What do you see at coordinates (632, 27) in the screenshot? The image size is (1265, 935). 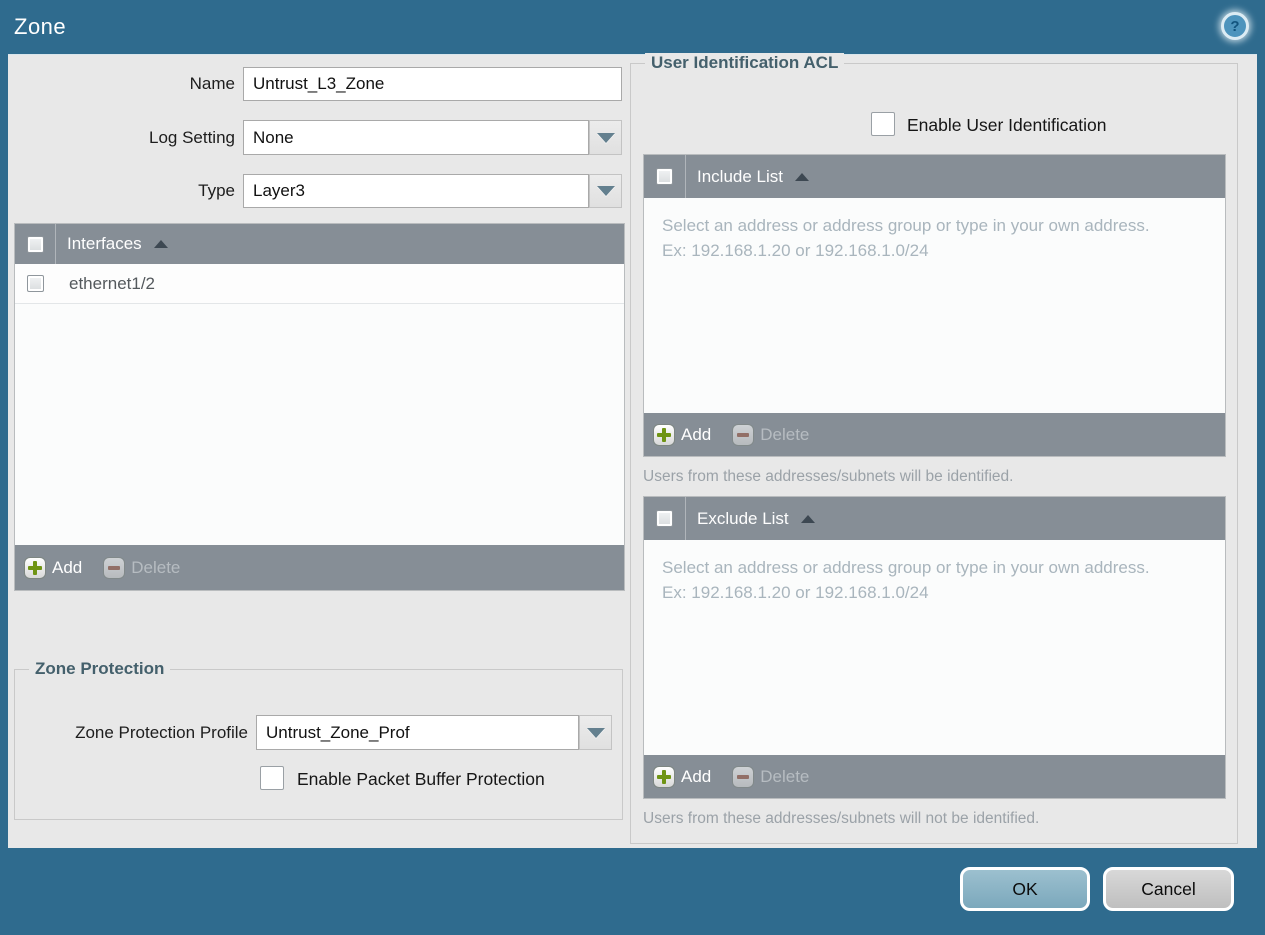 I see `dialog-titlebar: Zone ?` at bounding box center [632, 27].